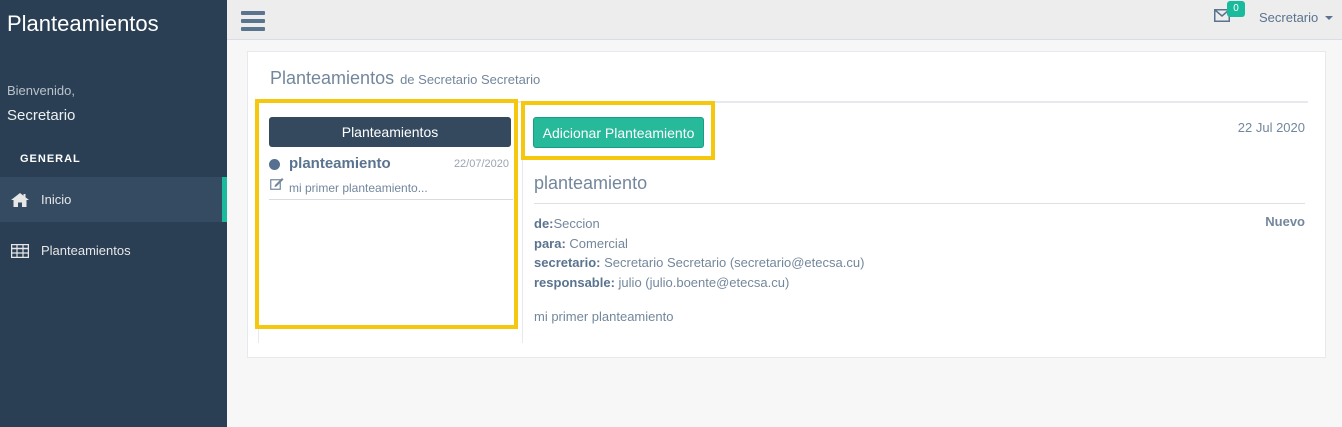 The image size is (1342, 427). I want to click on sidebar-item-label: Planteamientos, so click(86, 250).